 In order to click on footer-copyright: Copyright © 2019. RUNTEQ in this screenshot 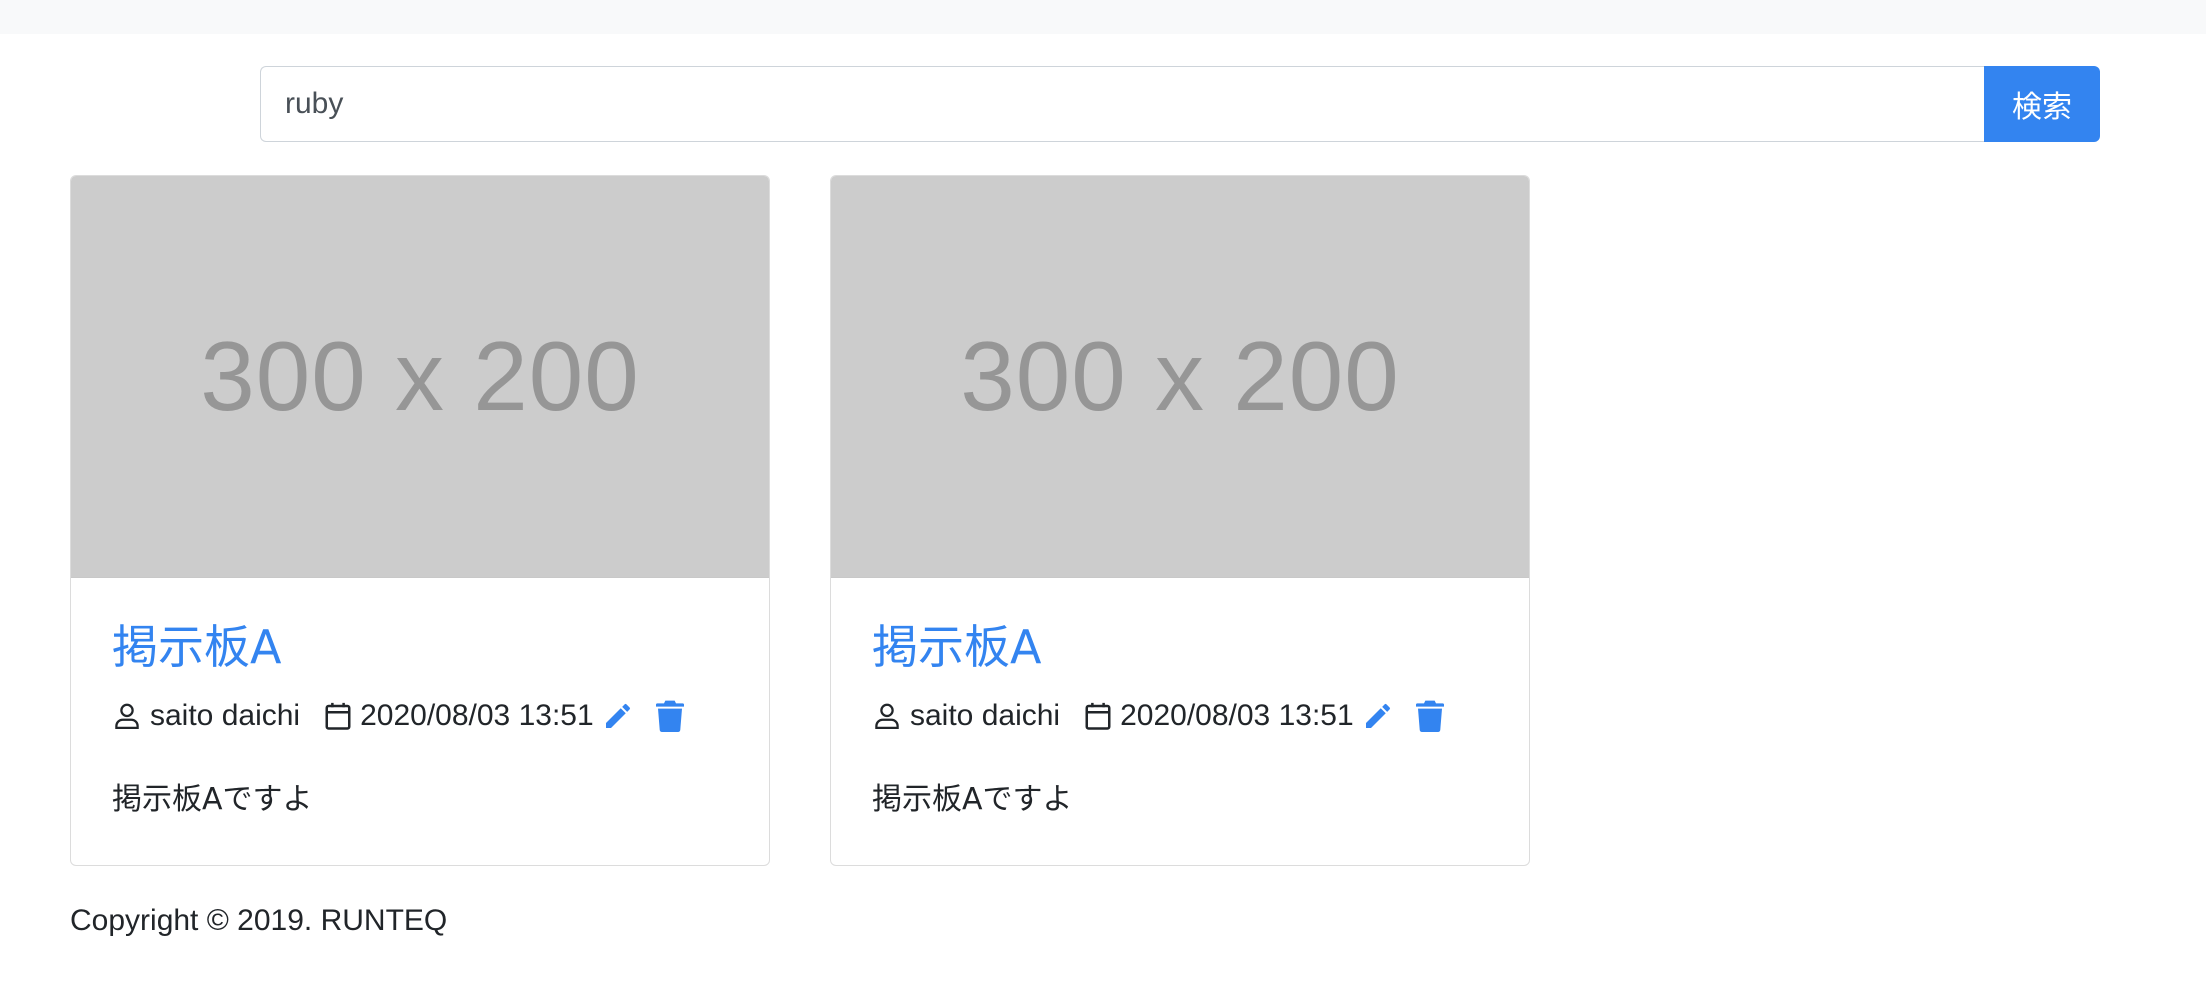, I will do `click(259, 920)`.